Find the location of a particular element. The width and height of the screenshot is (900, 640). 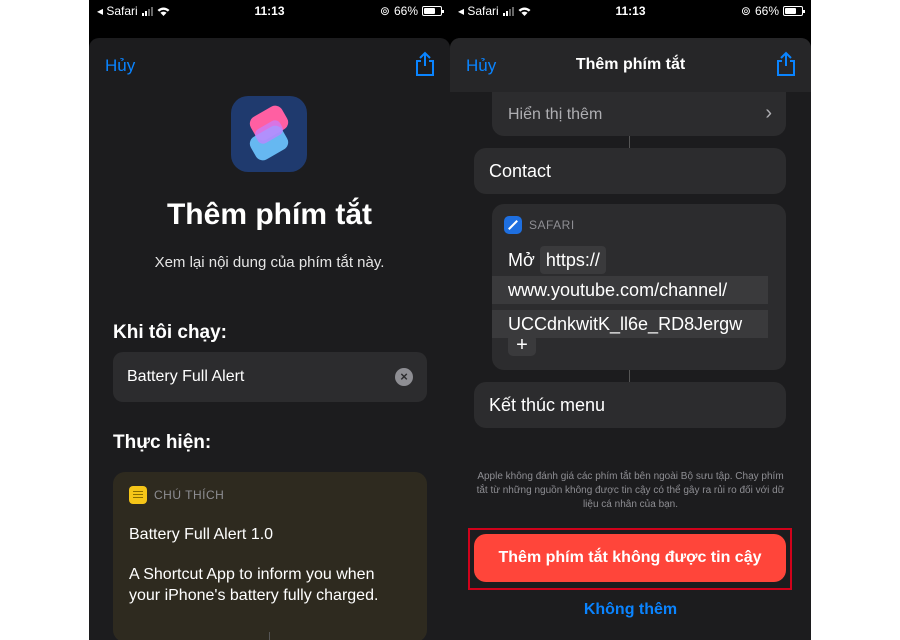

notes-icon is located at coordinates (138, 495).